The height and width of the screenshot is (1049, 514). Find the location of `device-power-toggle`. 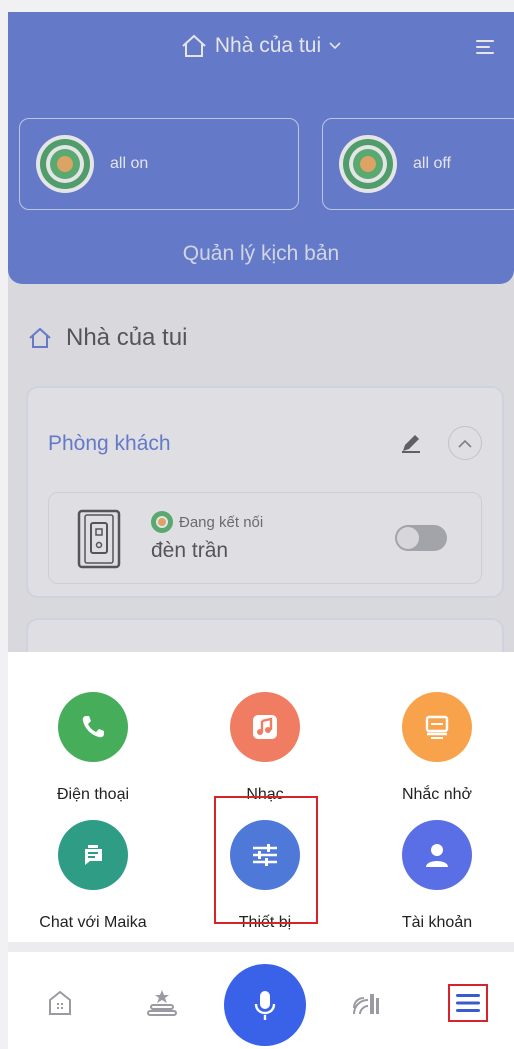

device-power-toggle is located at coordinates (421, 538).